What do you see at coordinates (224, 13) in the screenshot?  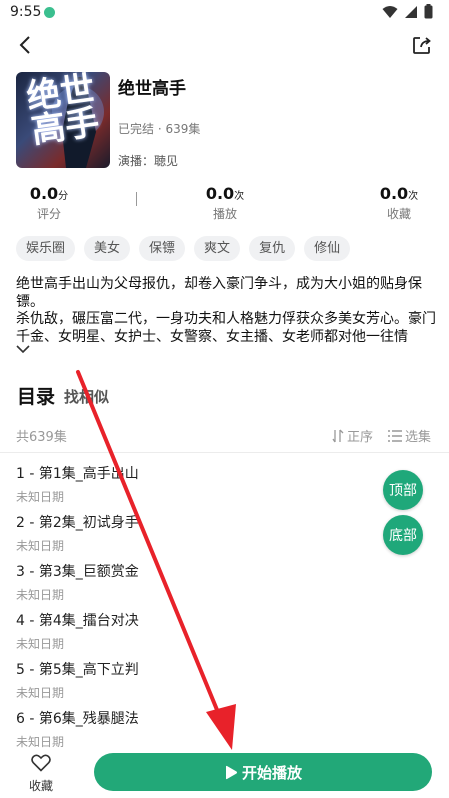 I see `status-bar: 9:55` at bounding box center [224, 13].